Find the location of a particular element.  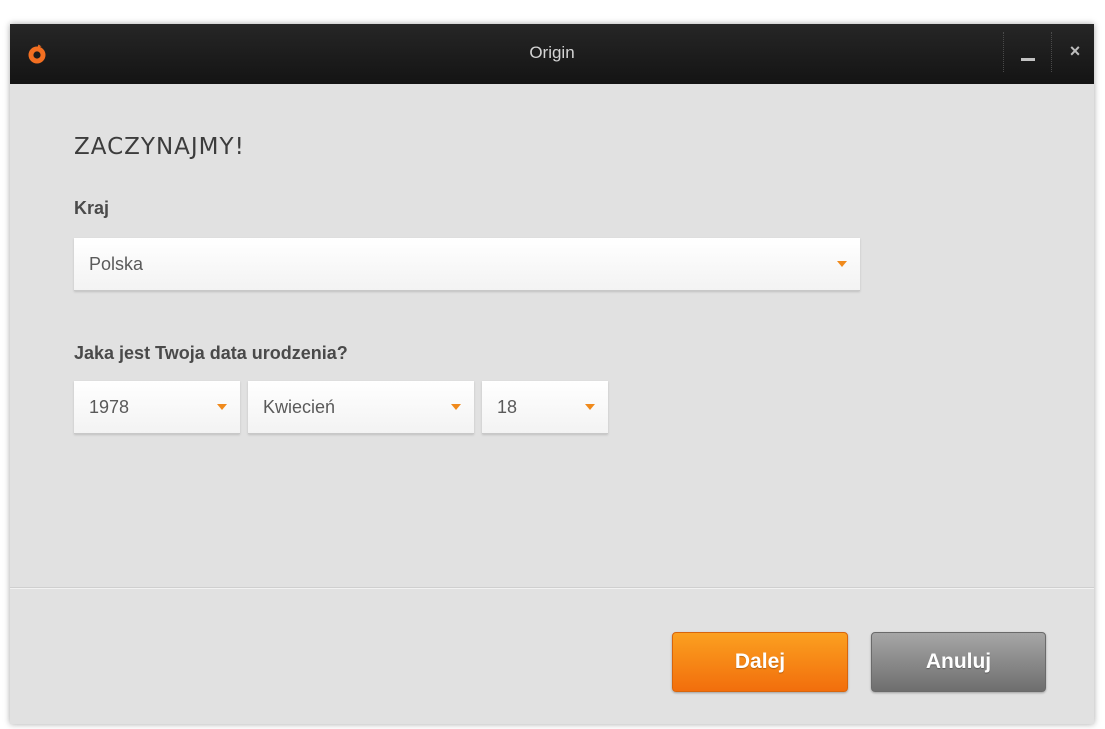

minimize-button is located at coordinates (1028, 53).